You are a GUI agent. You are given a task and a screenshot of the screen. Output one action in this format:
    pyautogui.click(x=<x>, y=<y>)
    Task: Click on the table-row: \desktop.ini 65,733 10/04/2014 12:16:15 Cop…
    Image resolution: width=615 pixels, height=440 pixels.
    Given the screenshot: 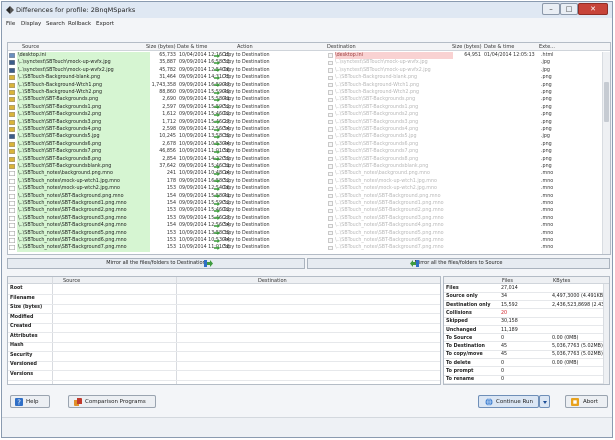 What is the action you would take?
    pyautogui.click(x=305, y=56)
    